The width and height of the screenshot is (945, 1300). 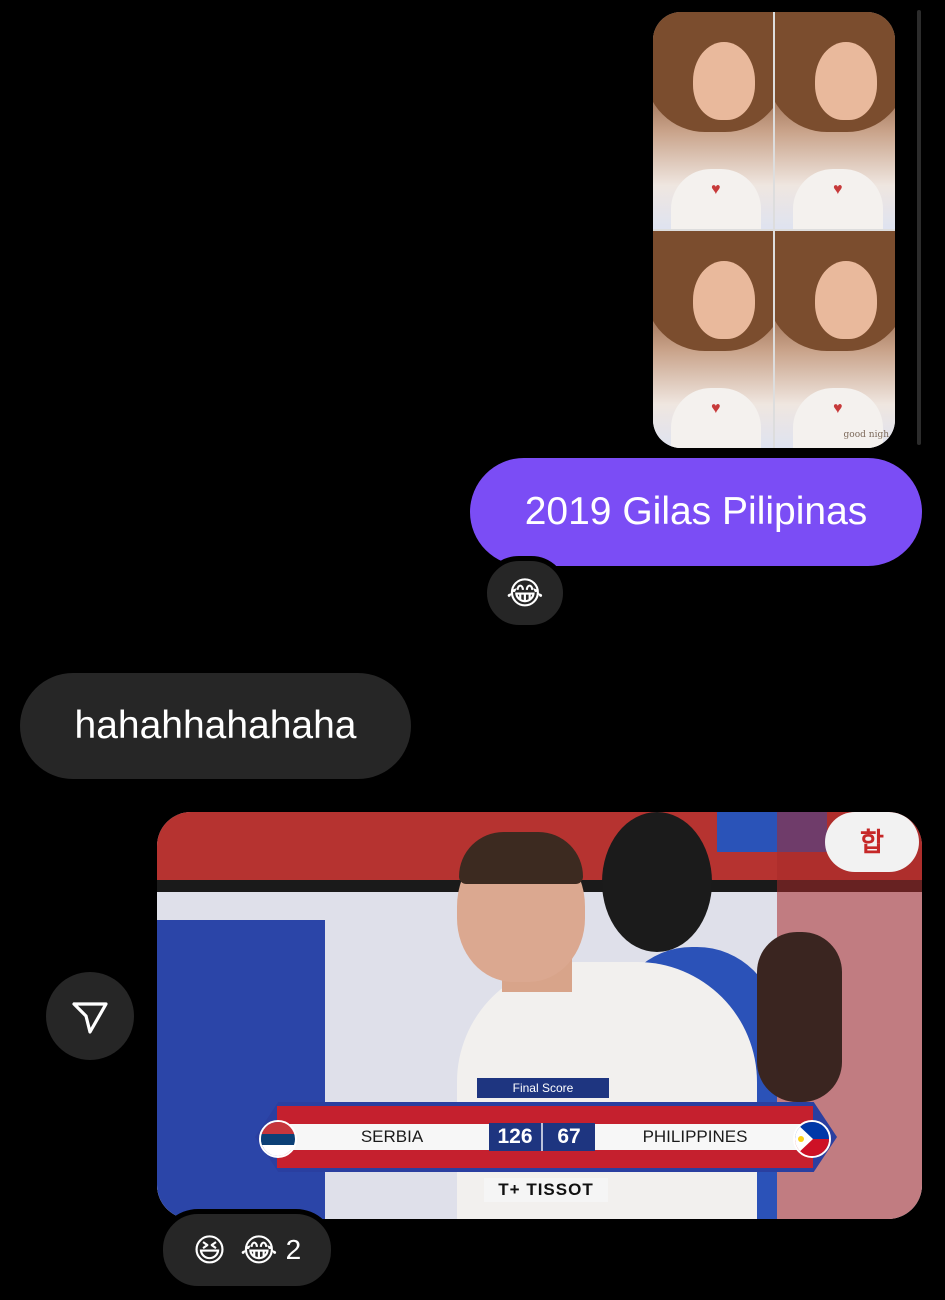 What do you see at coordinates (919, 227) in the screenshot?
I see `scrollbar` at bounding box center [919, 227].